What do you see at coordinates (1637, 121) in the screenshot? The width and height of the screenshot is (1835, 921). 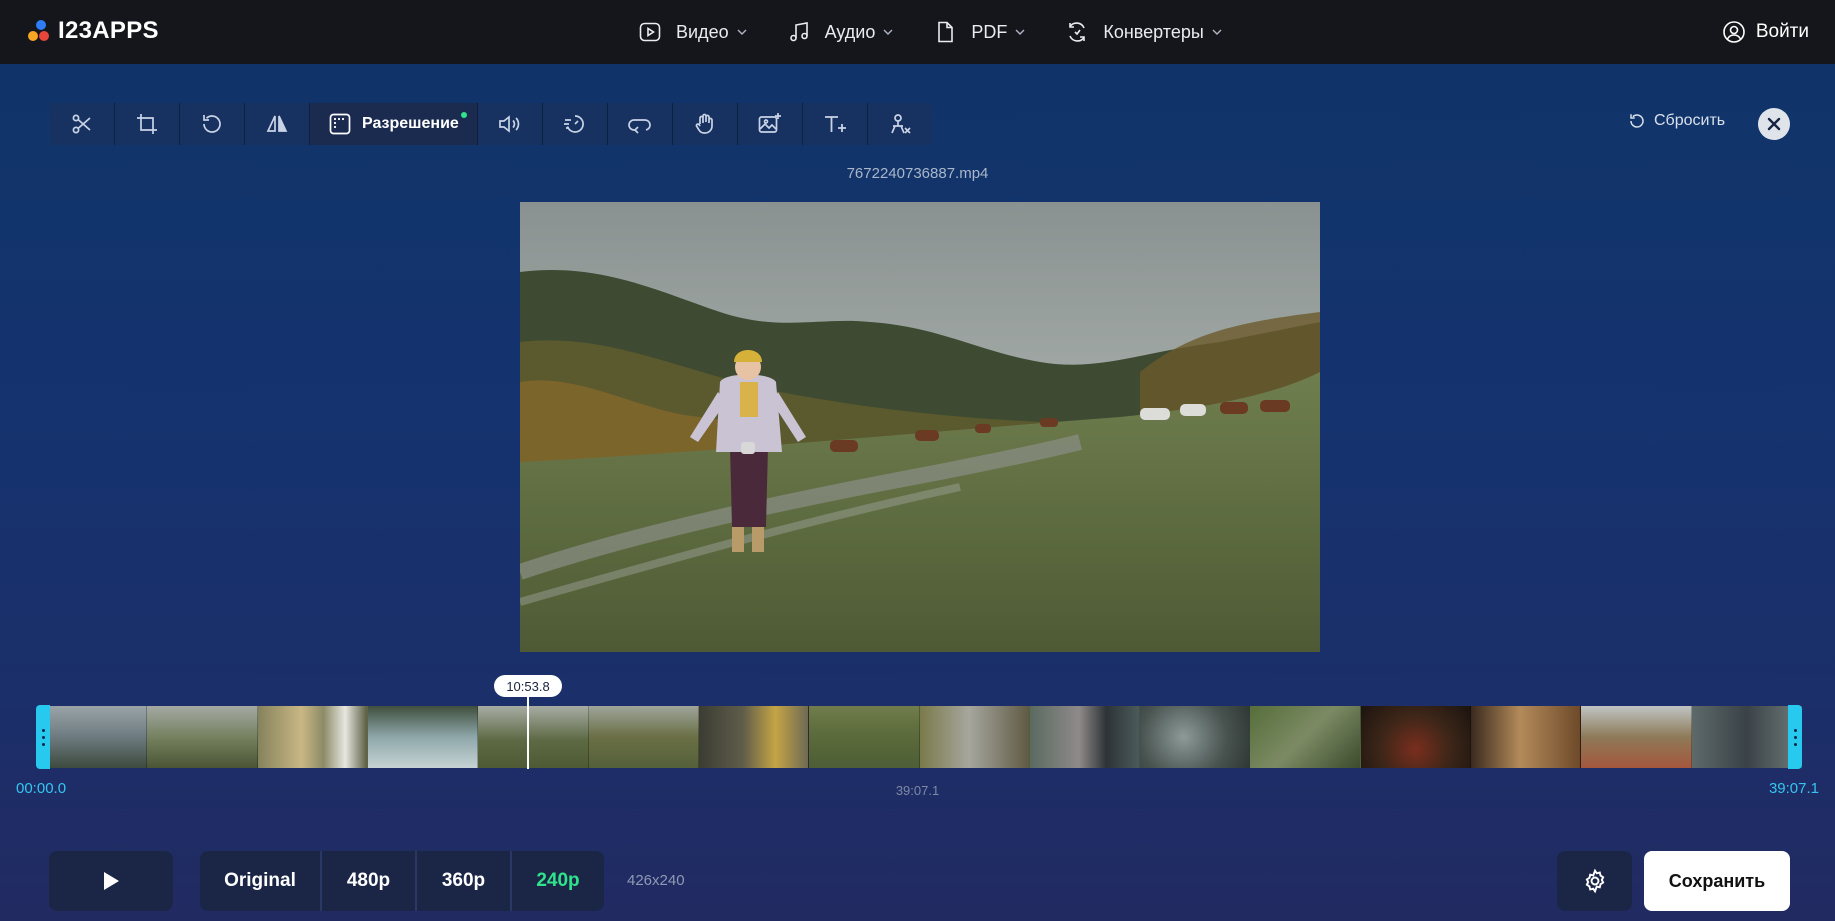 I see `undo-icon` at bounding box center [1637, 121].